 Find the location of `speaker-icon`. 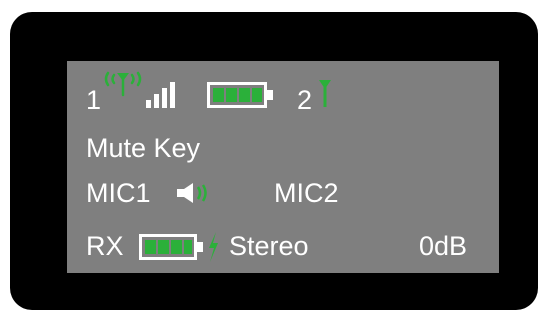

speaker-icon is located at coordinates (192, 193).